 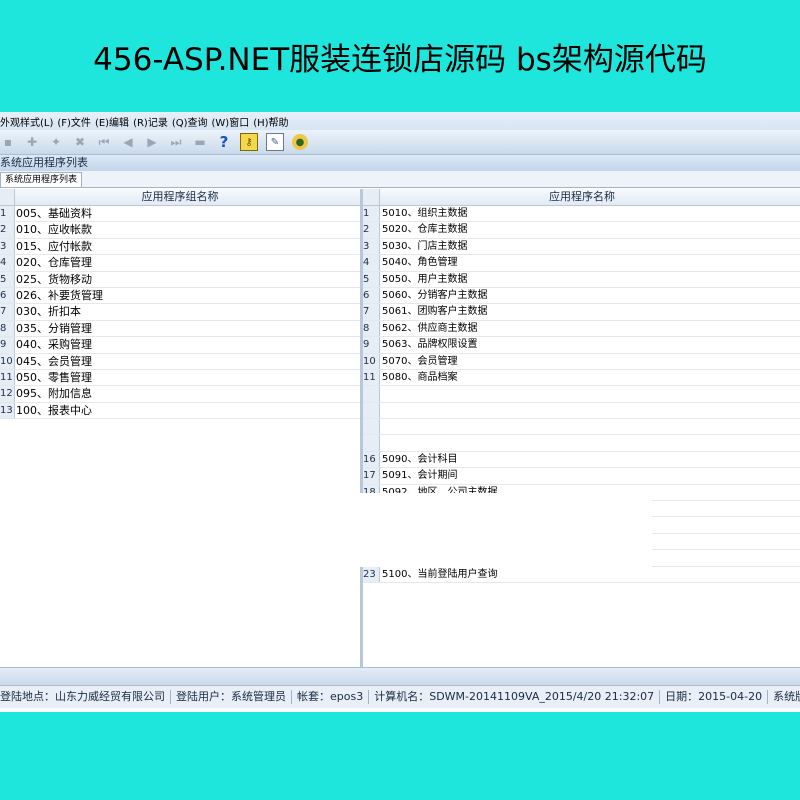 I want to click on row-number: 2, so click(x=7, y=230).